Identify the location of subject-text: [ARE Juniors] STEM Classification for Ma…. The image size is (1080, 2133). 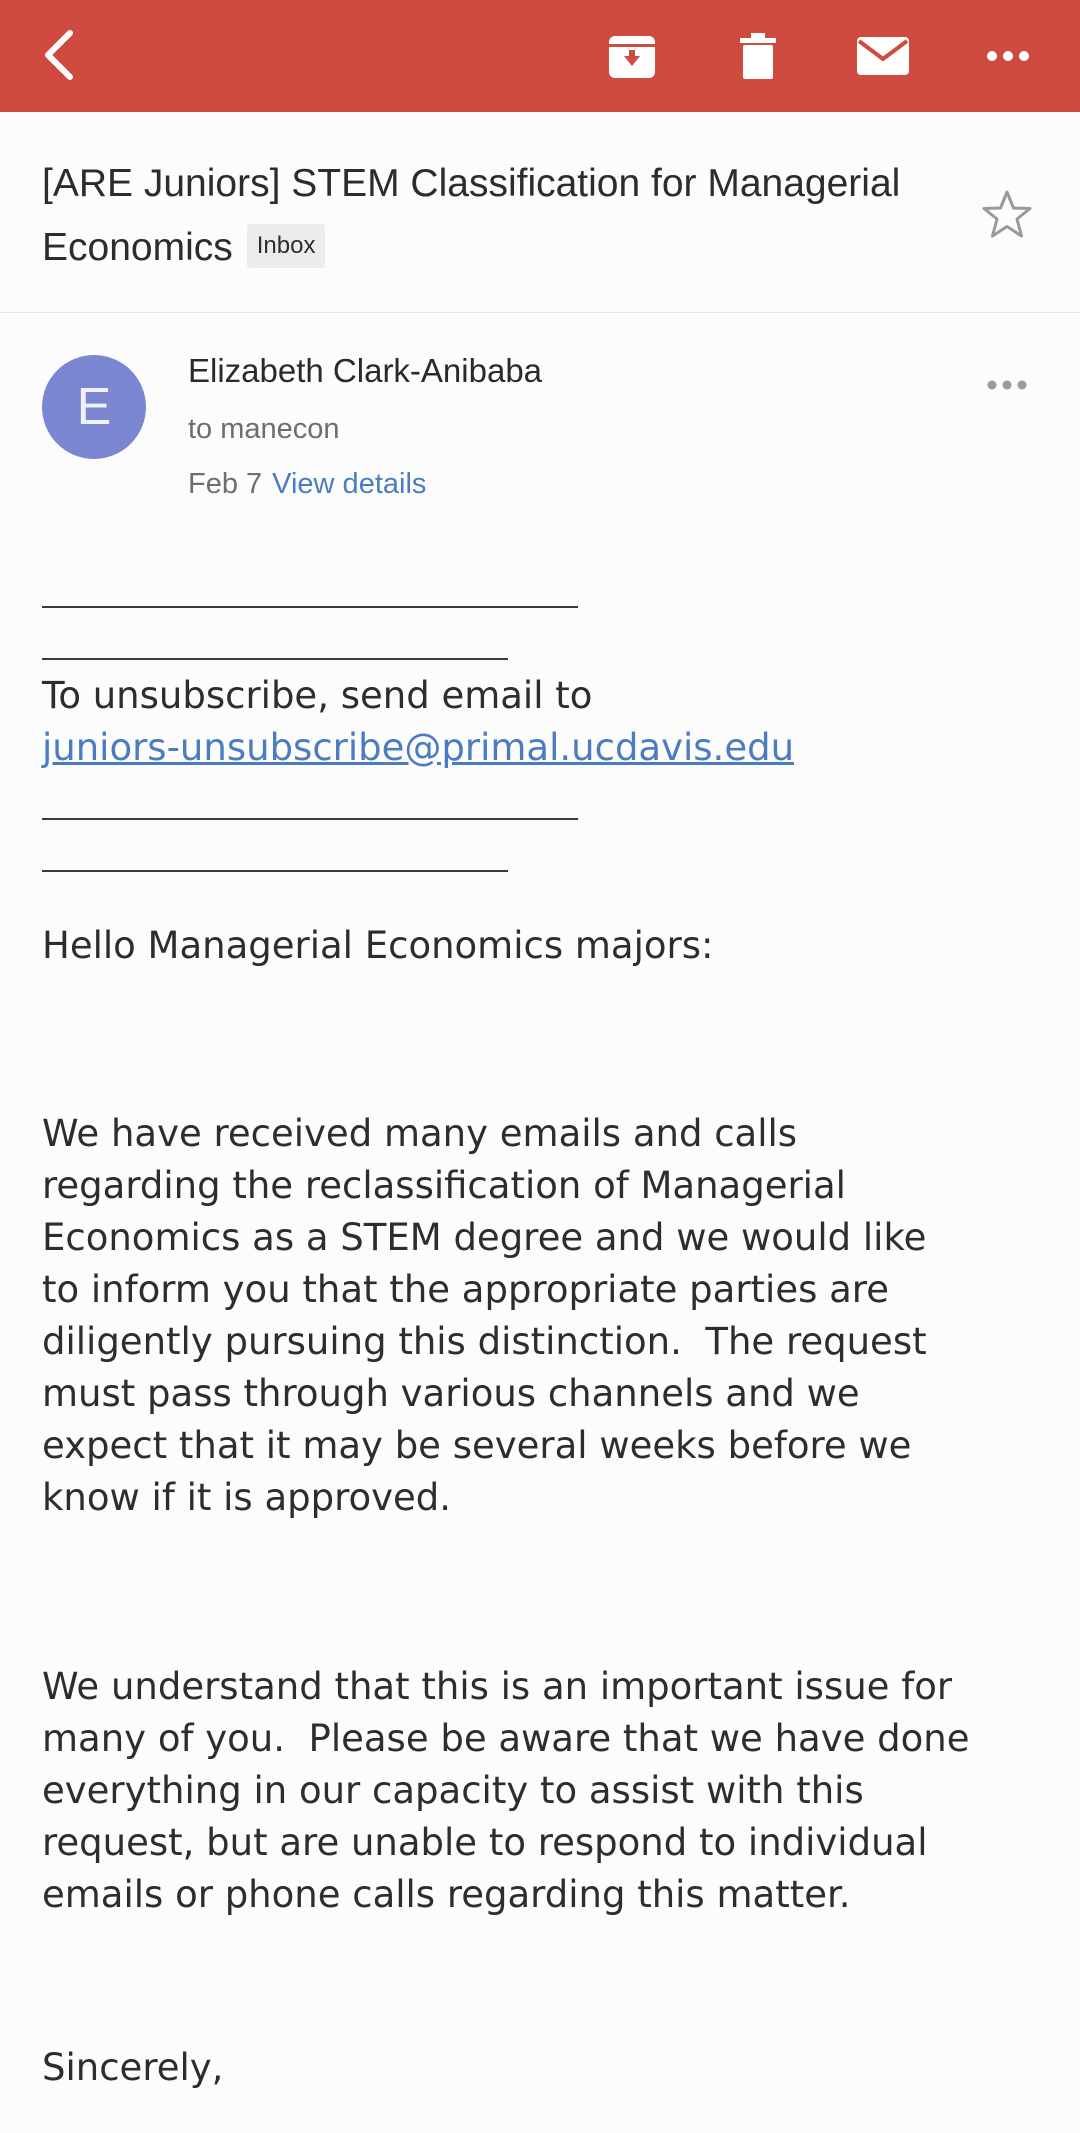
(471, 215).